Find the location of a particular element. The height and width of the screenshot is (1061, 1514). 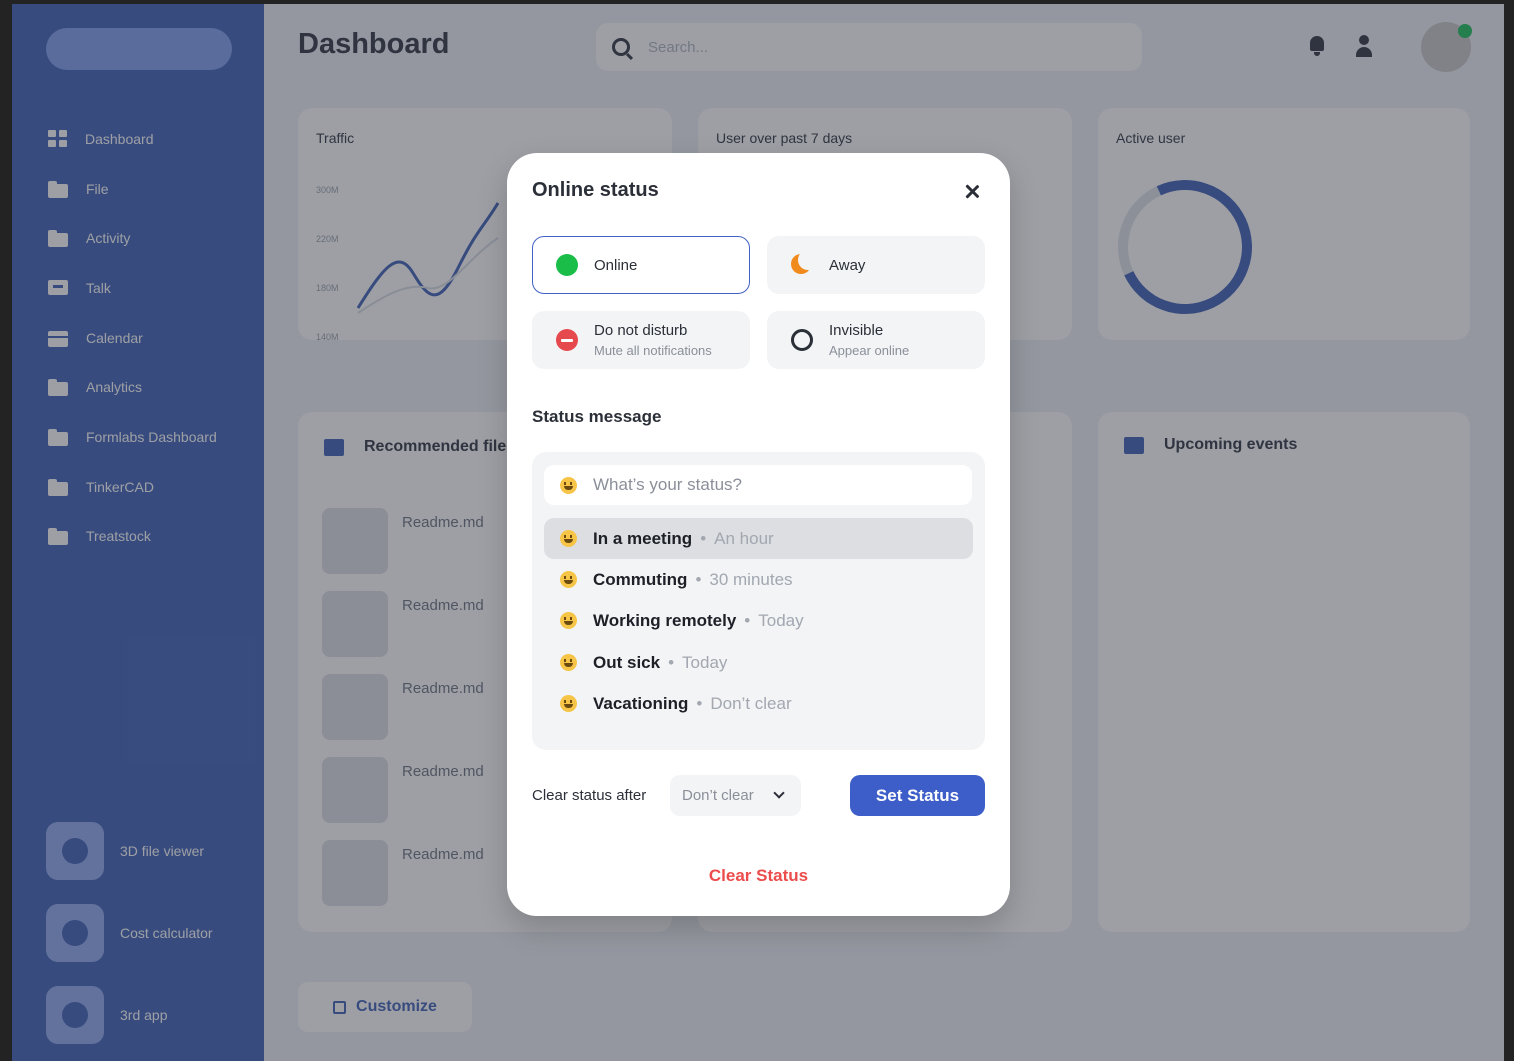

preset-working-remotely: Working remotely • Today is located at coordinates (758, 620).